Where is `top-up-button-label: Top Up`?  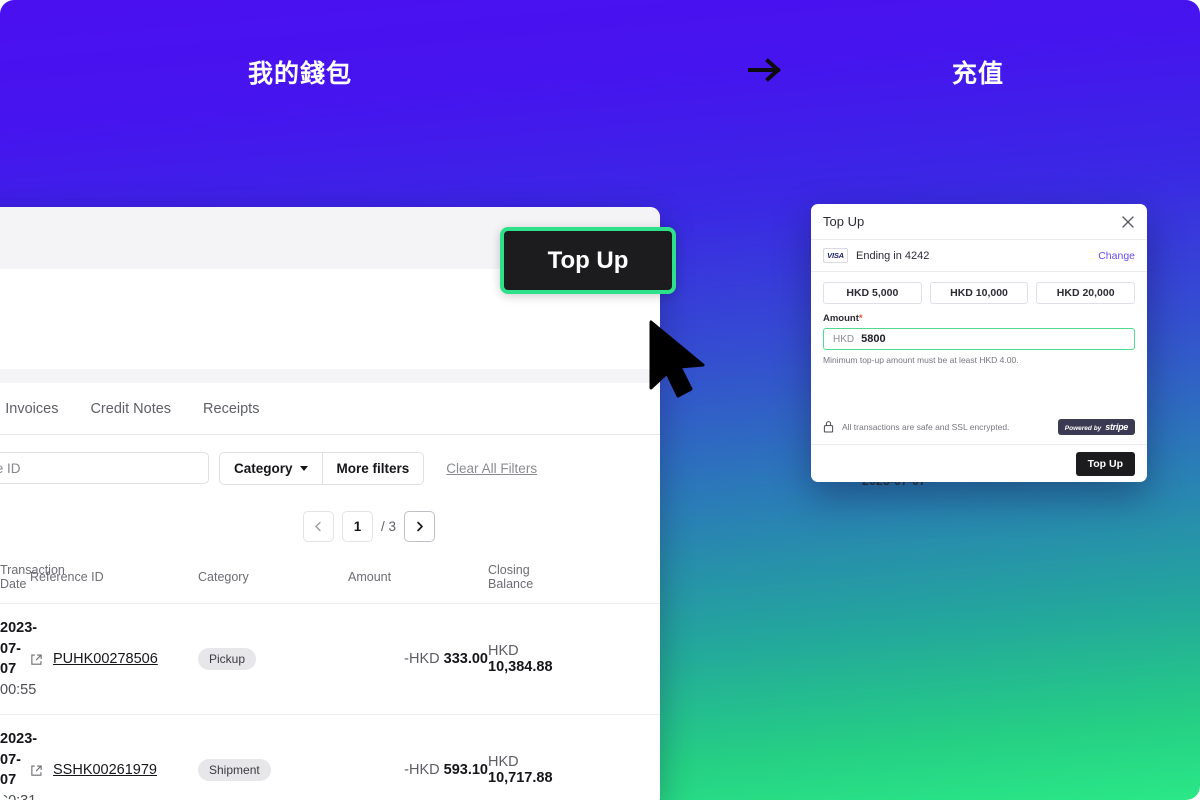
top-up-button-label: Top Up is located at coordinates (588, 260).